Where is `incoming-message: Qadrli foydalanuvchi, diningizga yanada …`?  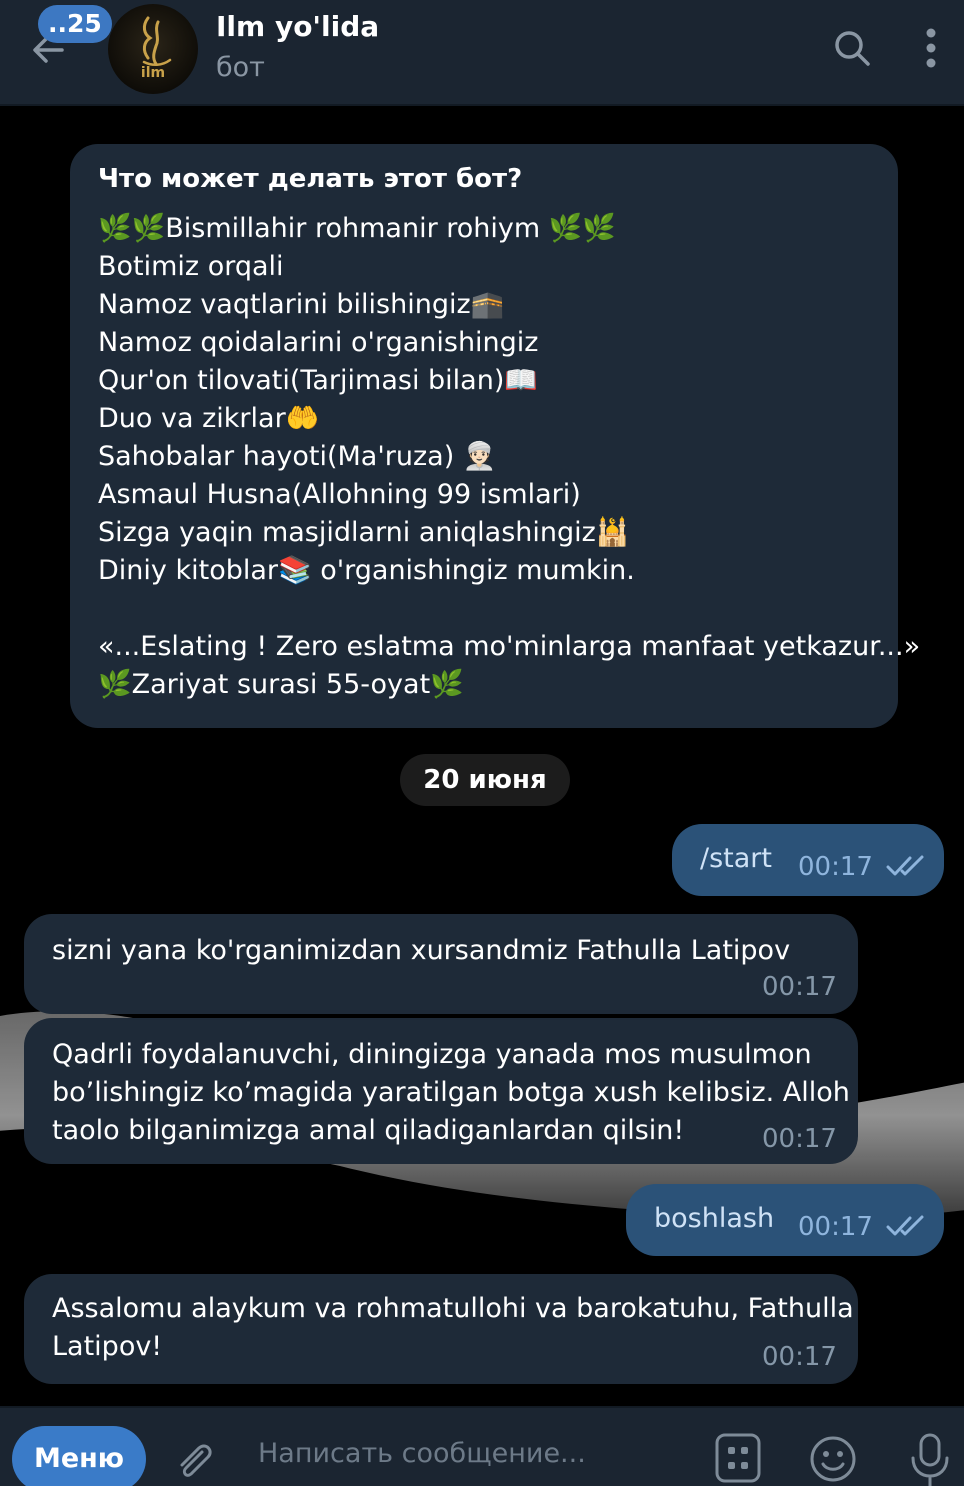 incoming-message: Qadrli foydalanuvchi, diningizga yanada … is located at coordinates (441, 1091).